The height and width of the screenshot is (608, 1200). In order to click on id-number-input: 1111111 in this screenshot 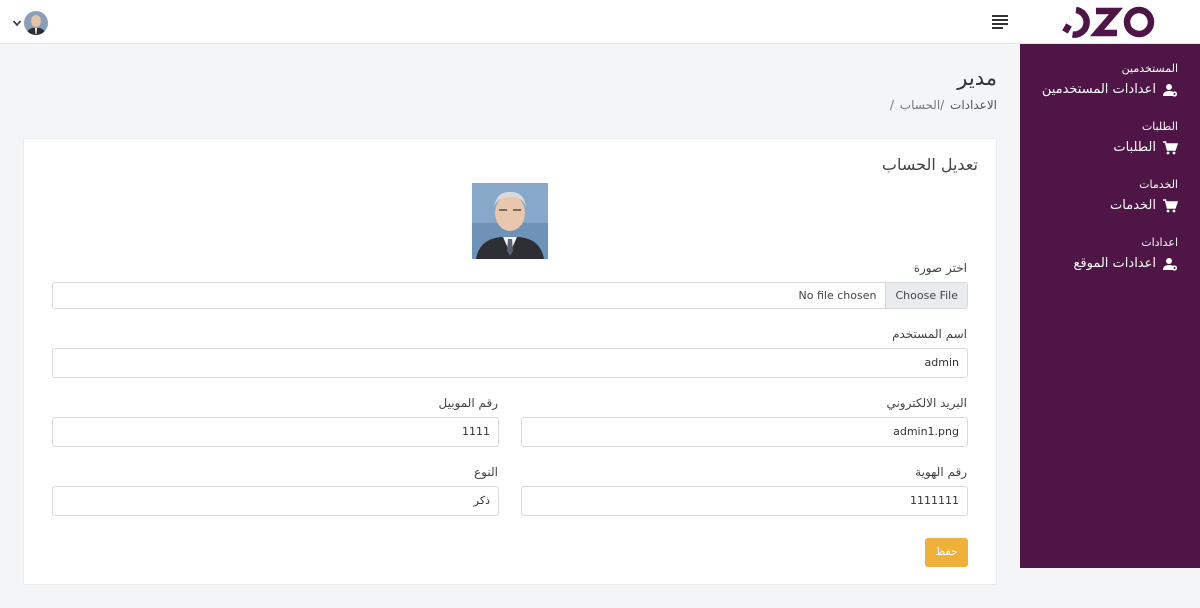, I will do `click(744, 501)`.